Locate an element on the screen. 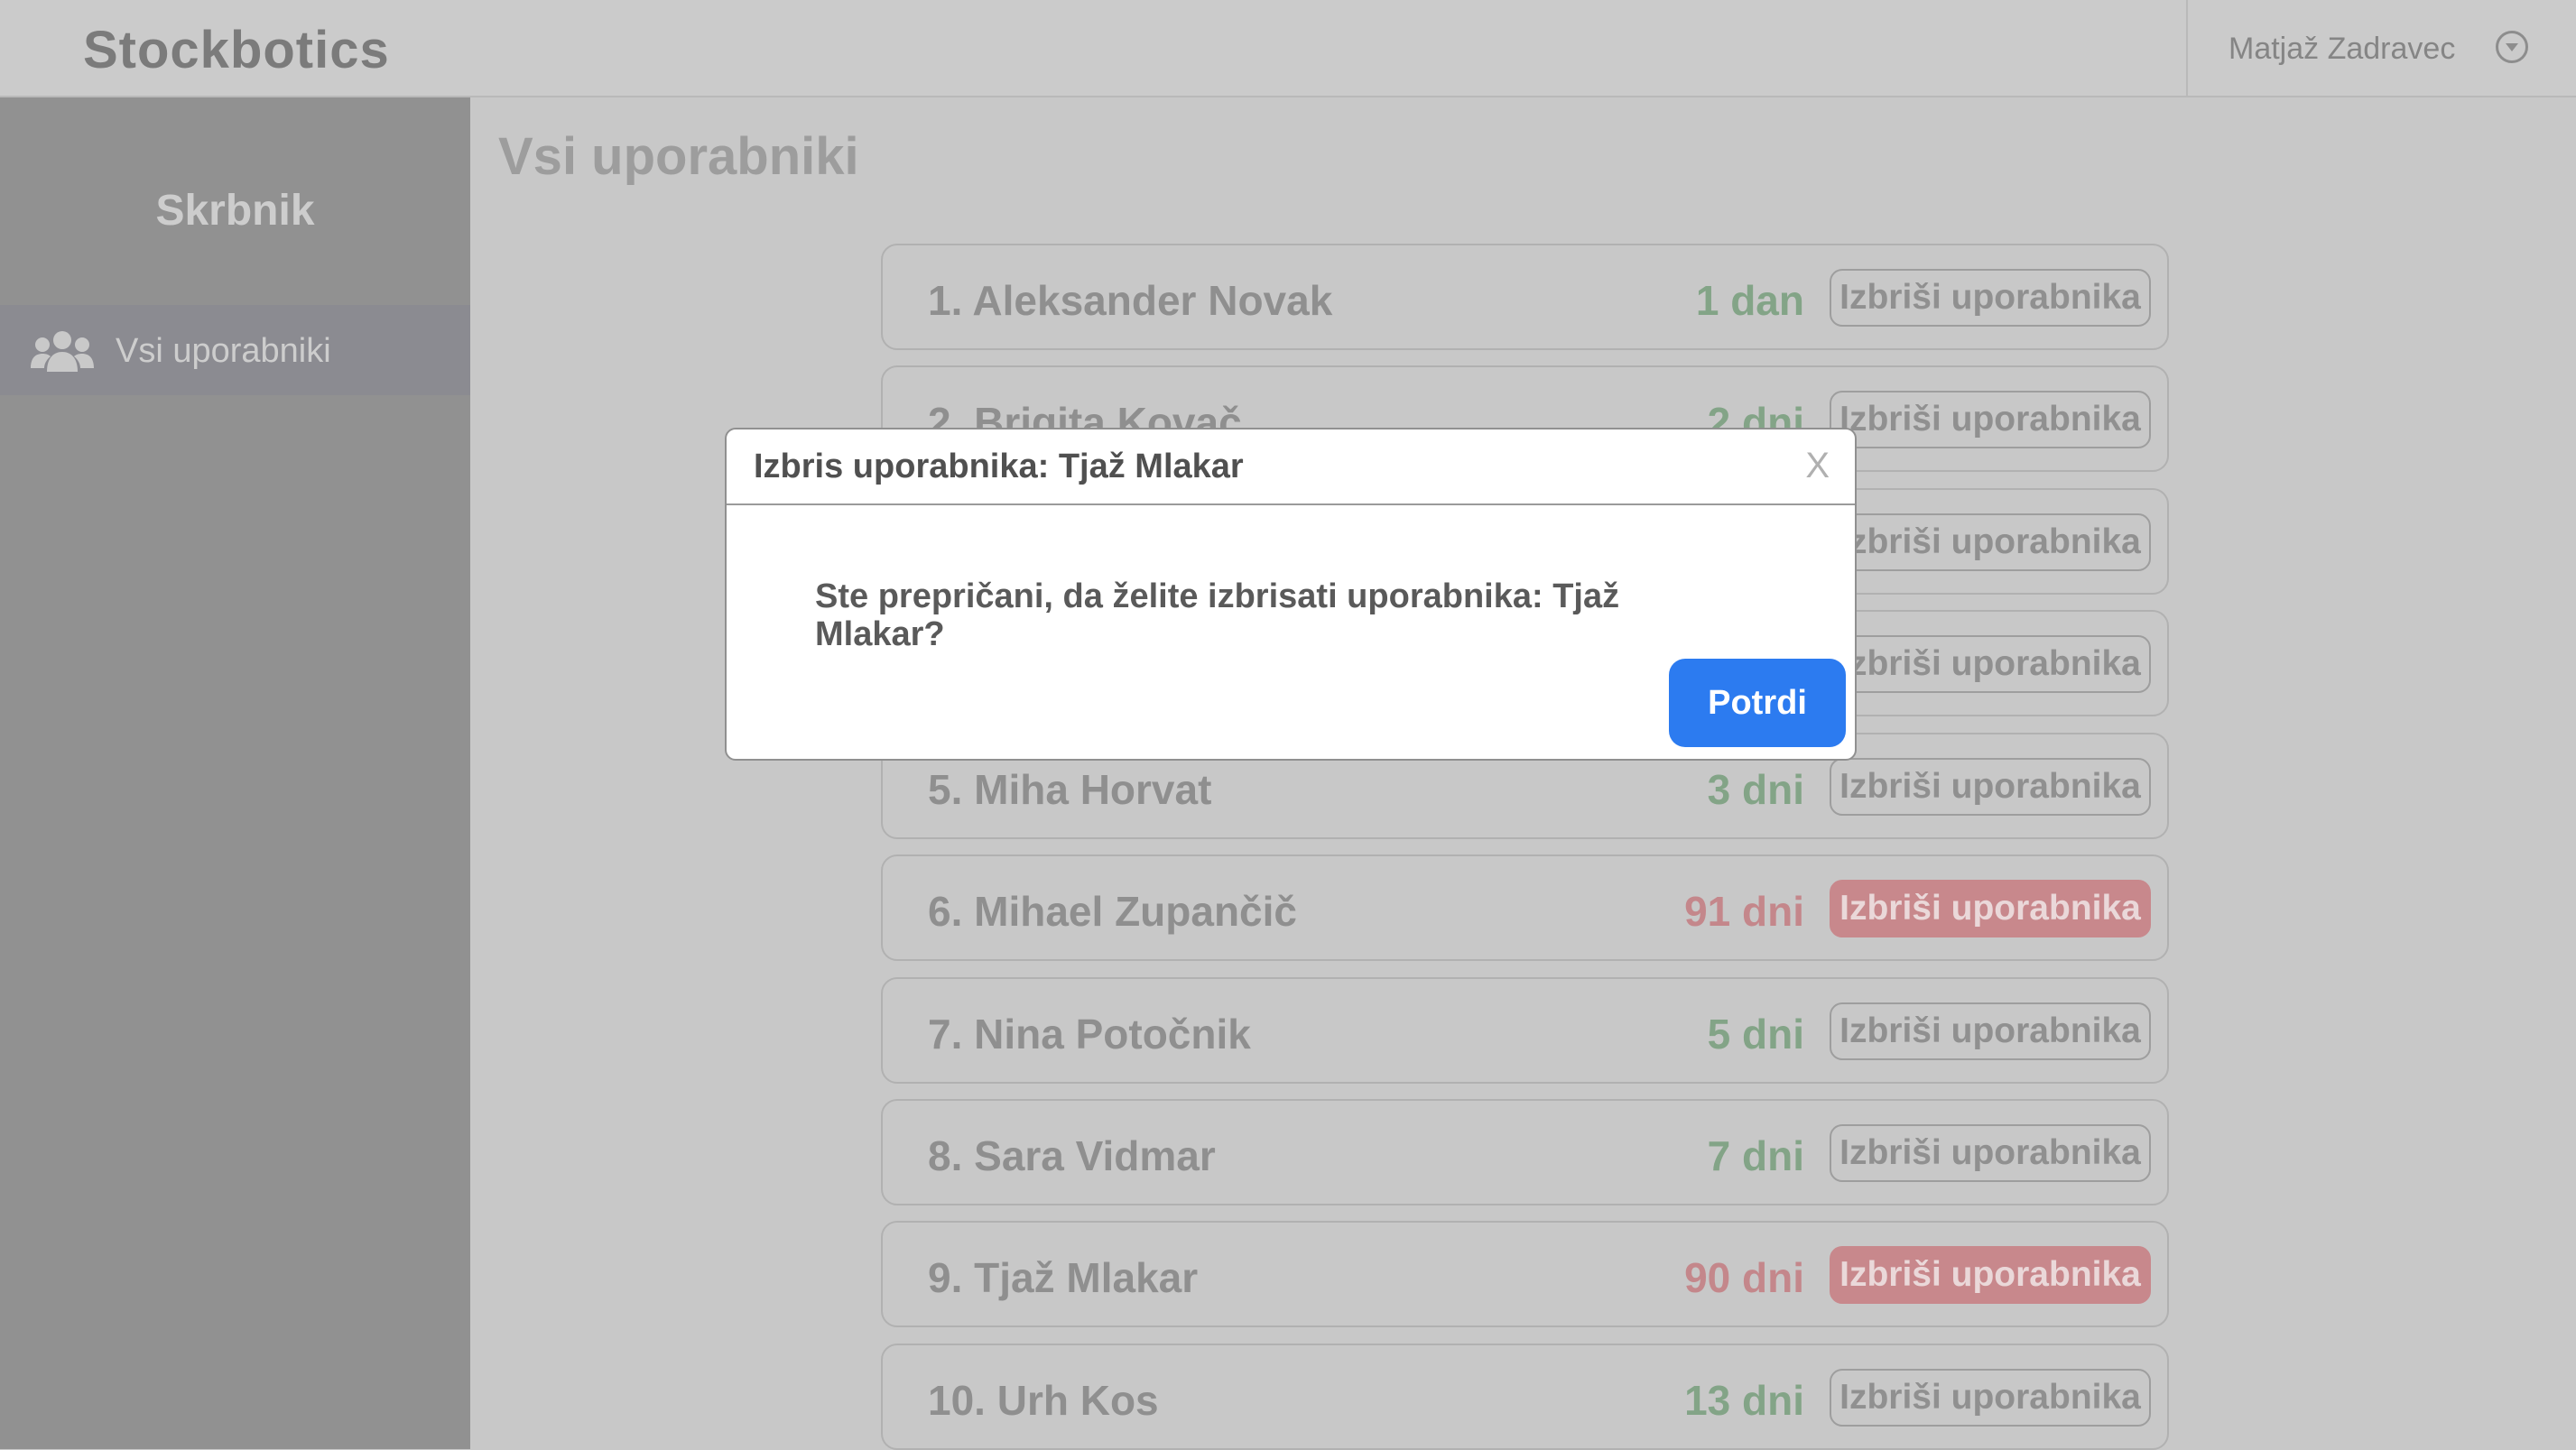 The width and height of the screenshot is (2576, 1450). sidebar-item-all-users: Vsi uporabniki is located at coordinates (235, 350).